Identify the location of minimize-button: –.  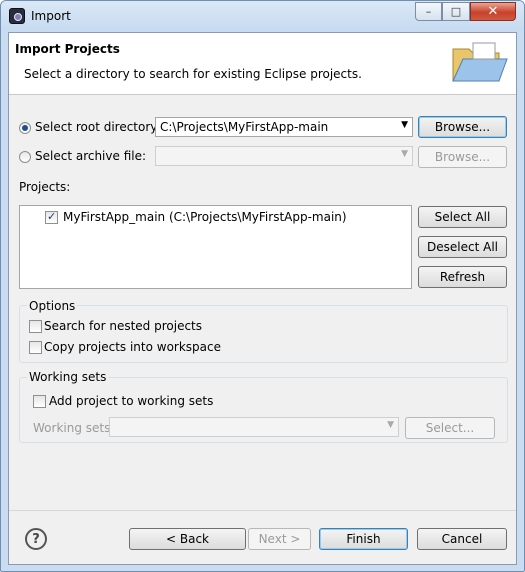
(428, 11).